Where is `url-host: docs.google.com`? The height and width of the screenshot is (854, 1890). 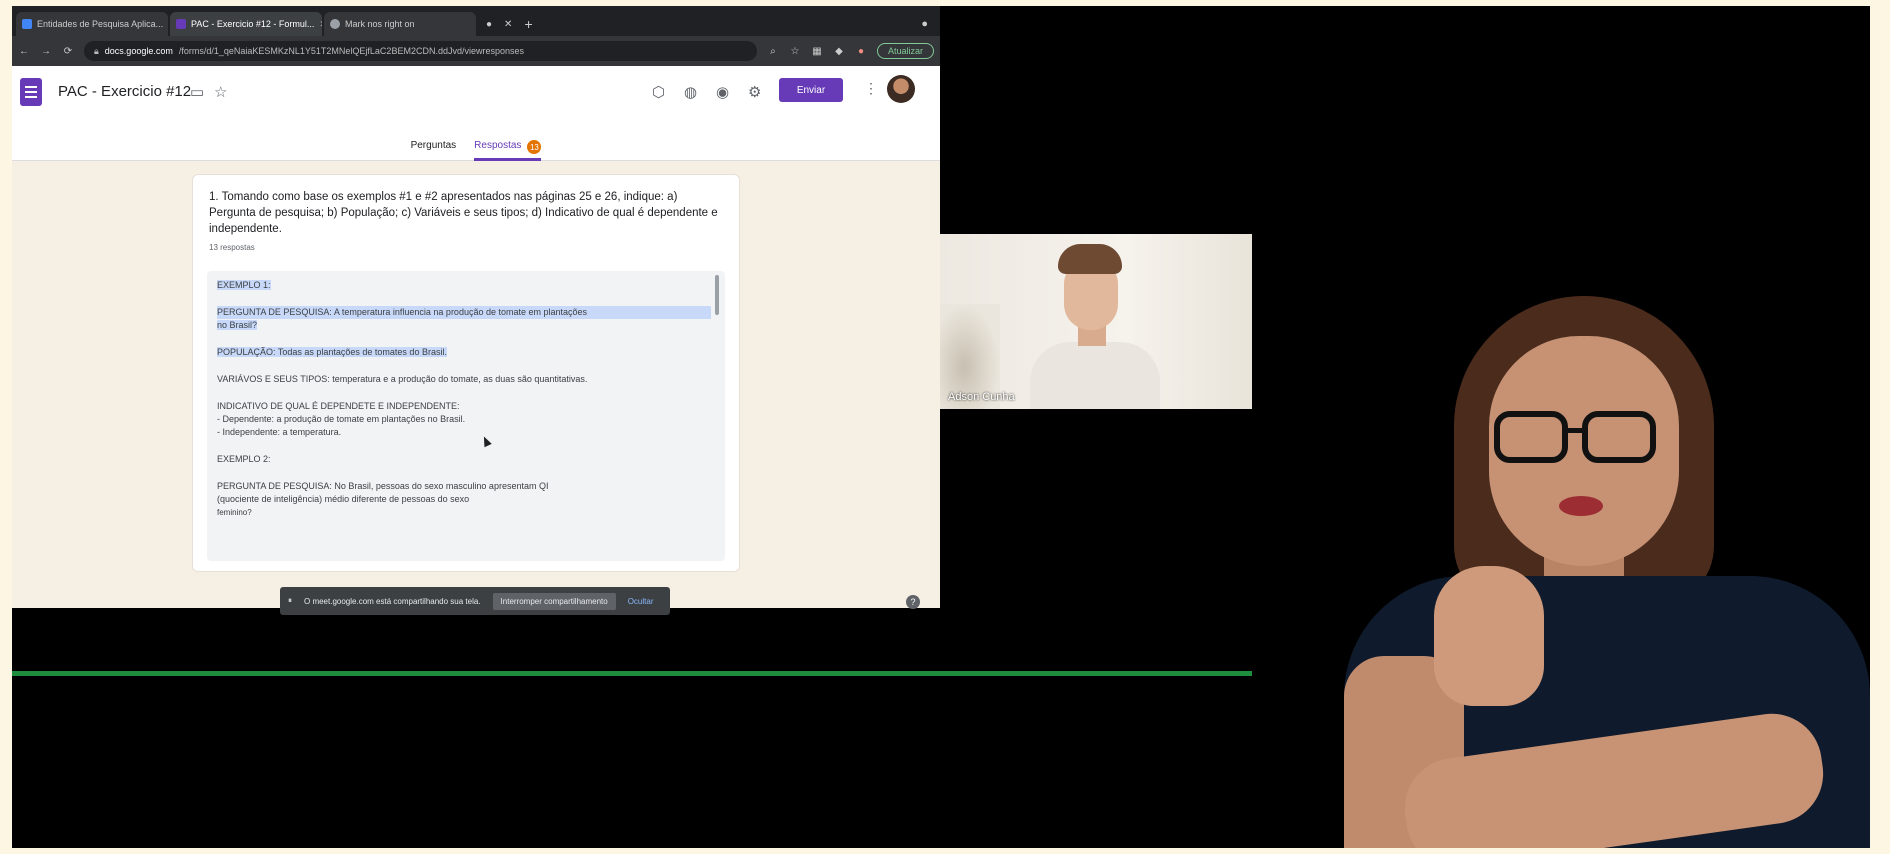 url-host: docs.google.com is located at coordinates (138, 51).